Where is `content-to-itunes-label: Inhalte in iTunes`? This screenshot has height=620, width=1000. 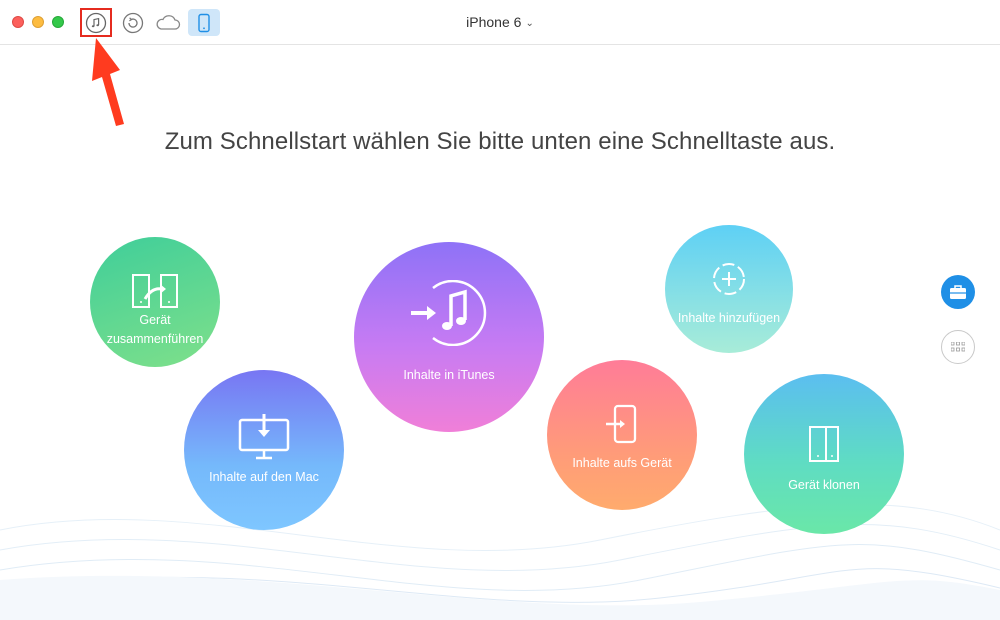 content-to-itunes-label: Inhalte in iTunes is located at coordinates (449, 375).